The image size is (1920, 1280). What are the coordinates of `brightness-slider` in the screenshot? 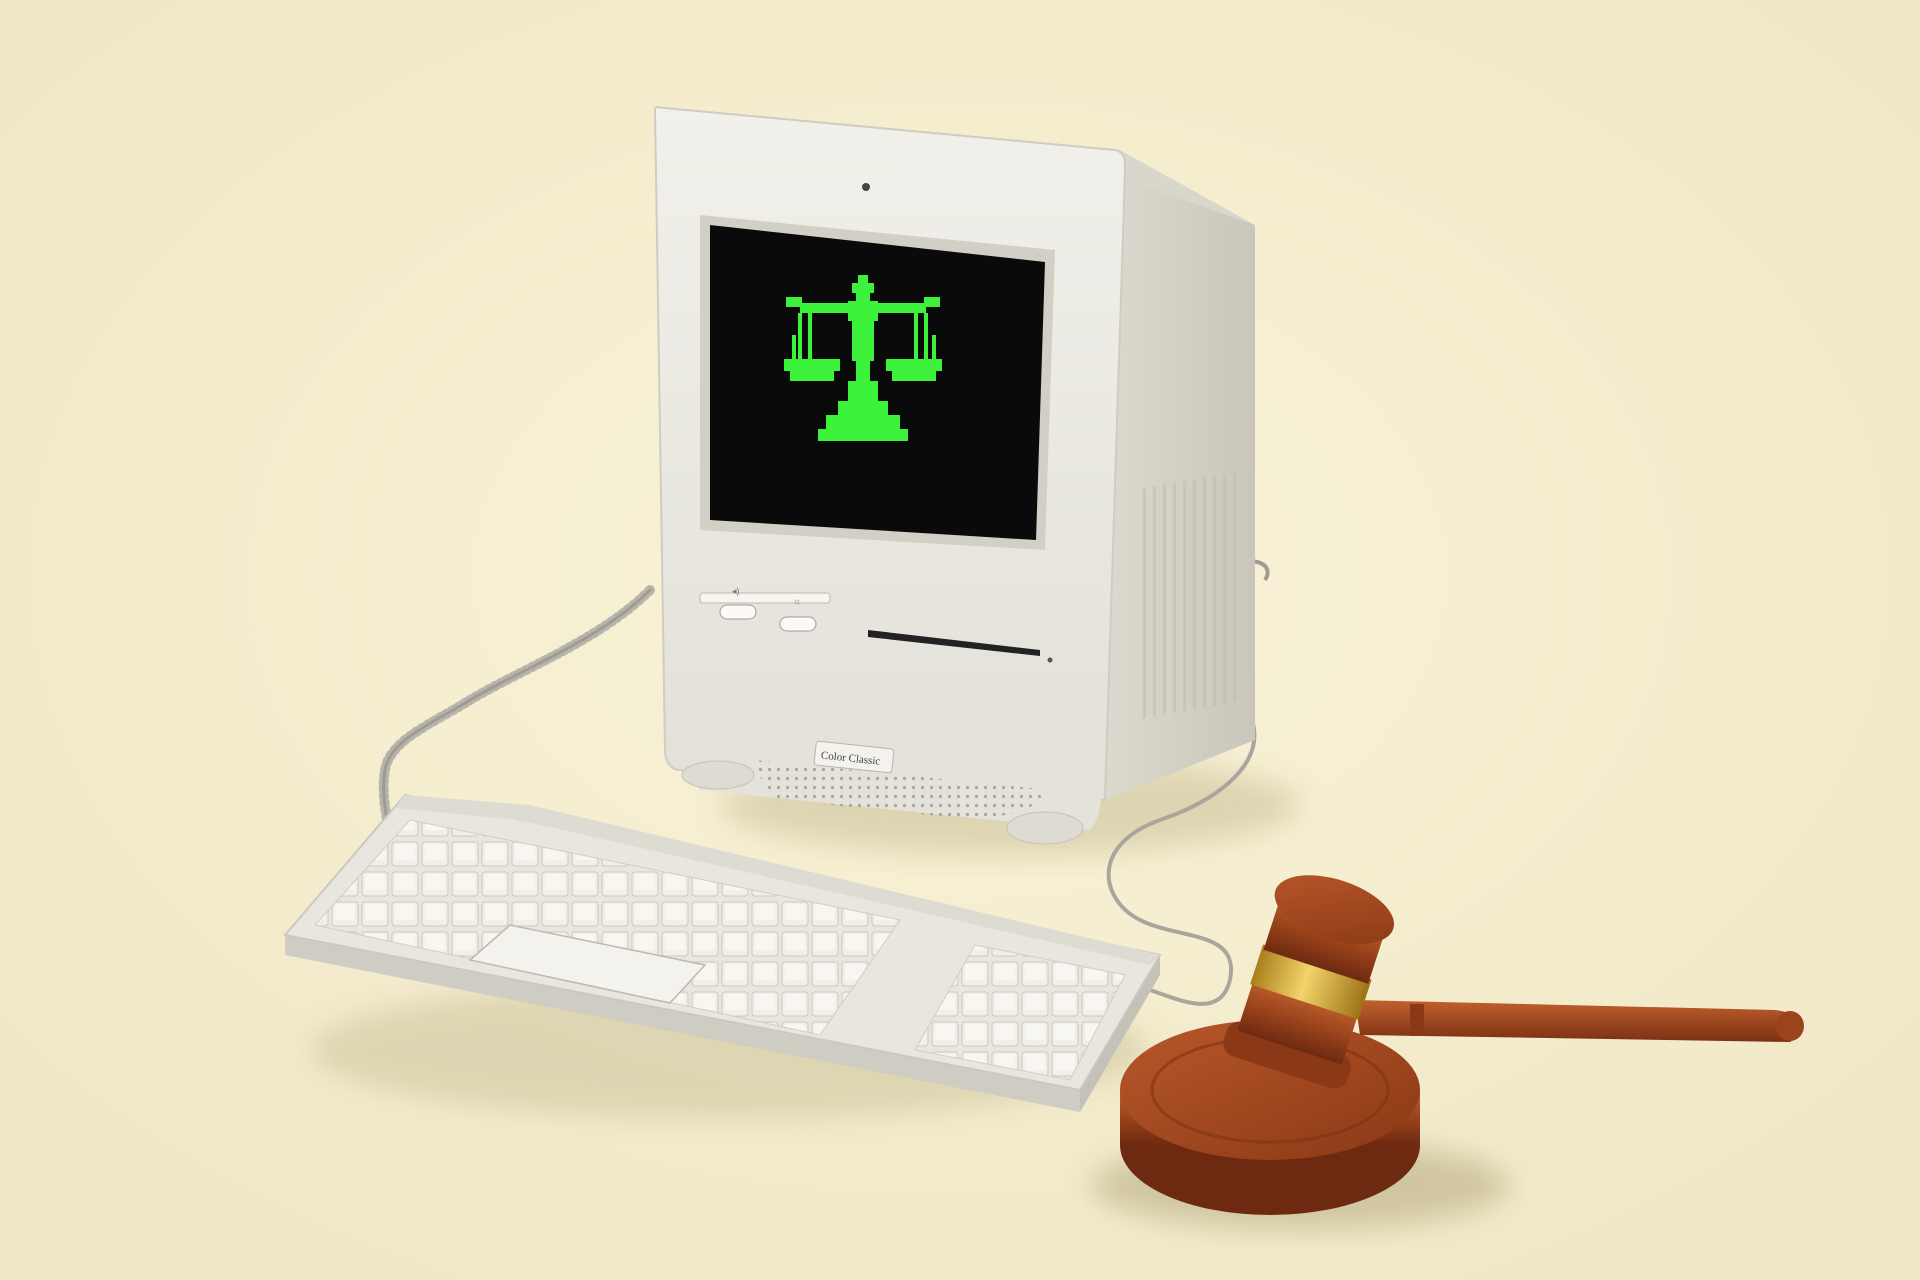 It's located at (798, 624).